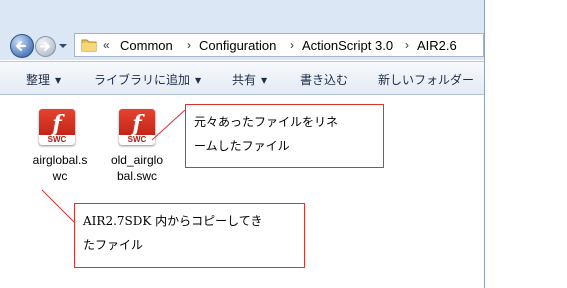 The image size is (567, 288). What do you see at coordinates (60, 176) in the screenshot?
I see `file-name-line: wc` at bounding box center [60, 176].